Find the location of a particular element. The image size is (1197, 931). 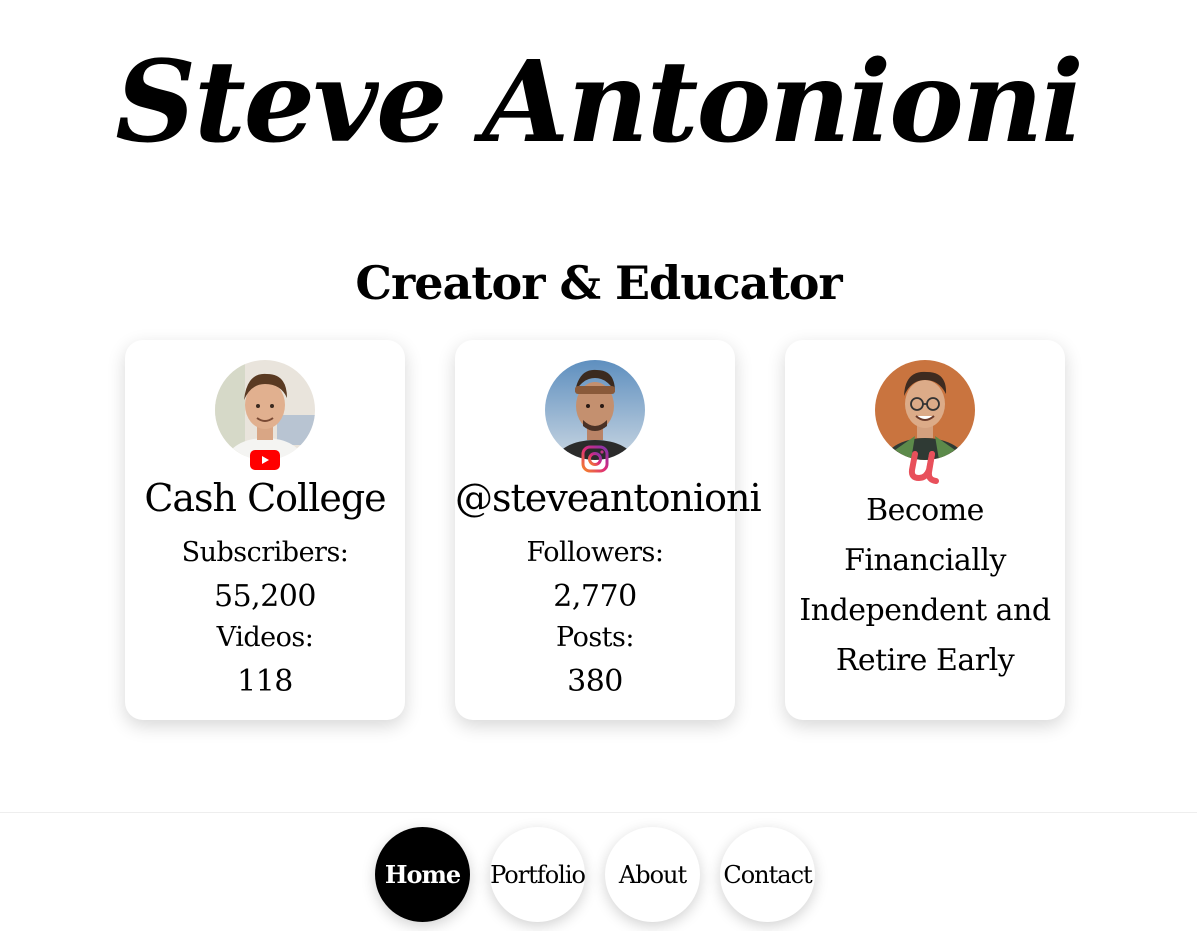

udemy-badge is located at coordinates (925, 467).